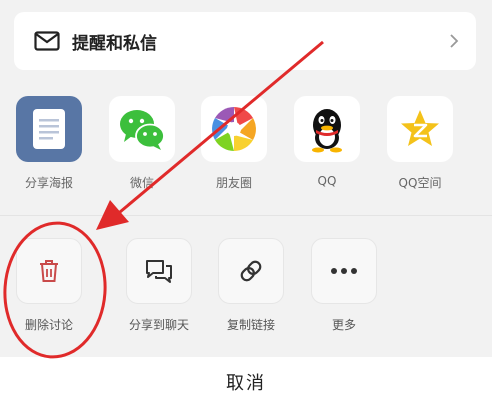  I want to click on share-item-moments: 朋友圈, so click(234, 143).